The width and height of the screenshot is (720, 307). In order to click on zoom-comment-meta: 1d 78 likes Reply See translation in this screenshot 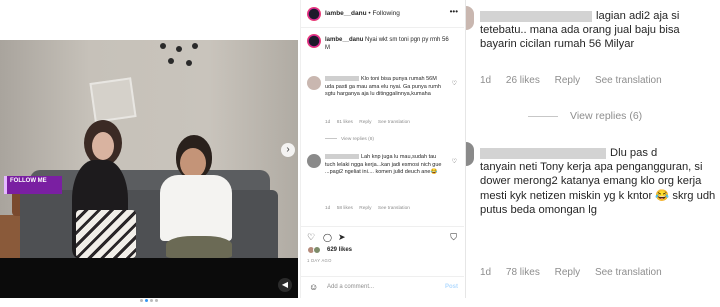, I will do `click(577, 272)`.